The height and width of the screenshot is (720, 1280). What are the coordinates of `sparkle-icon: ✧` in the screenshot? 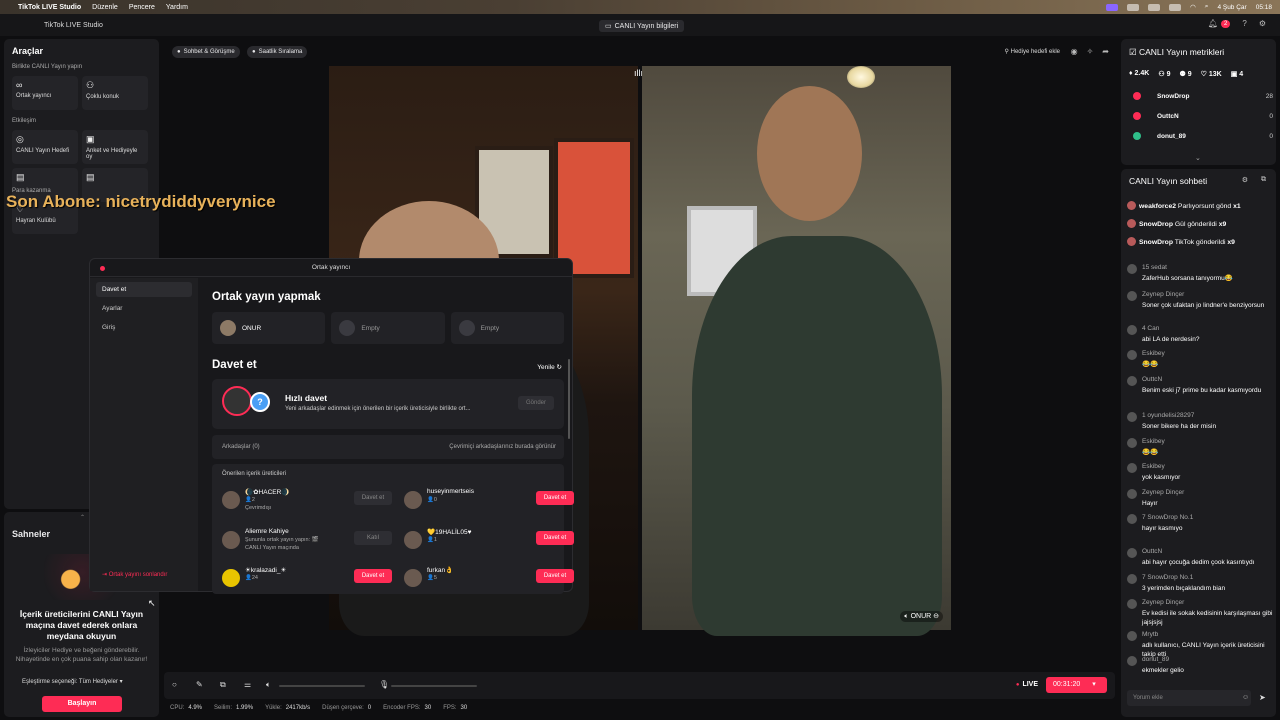 It's located at (1090, 51).